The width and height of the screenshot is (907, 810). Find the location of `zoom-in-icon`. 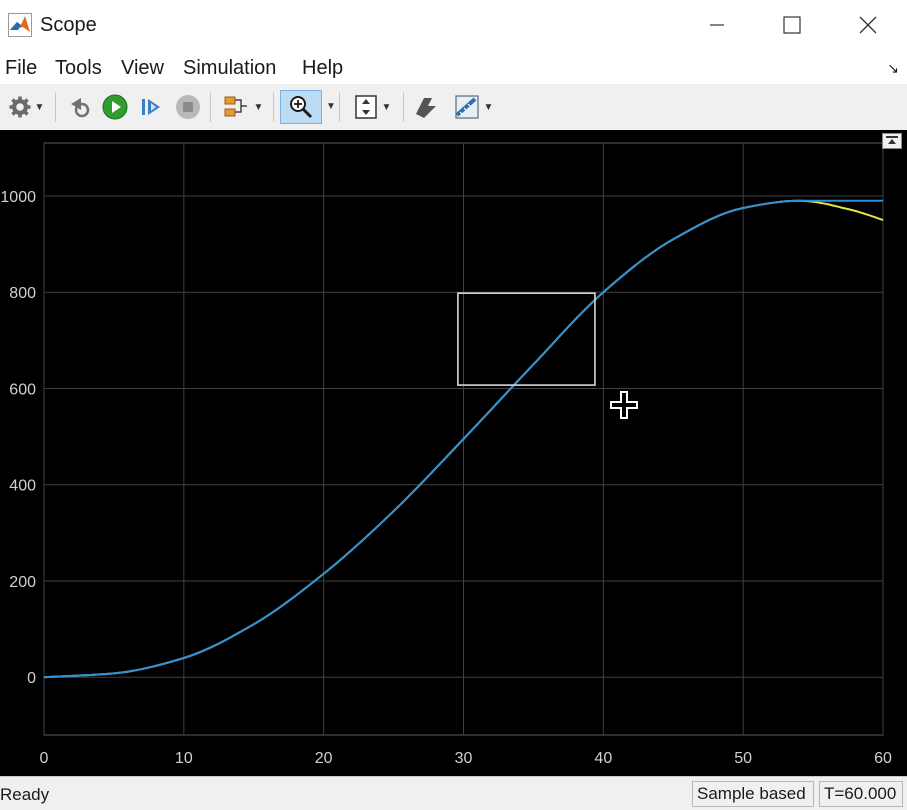

zoom-in-icon is located at coordinates (301, 107).